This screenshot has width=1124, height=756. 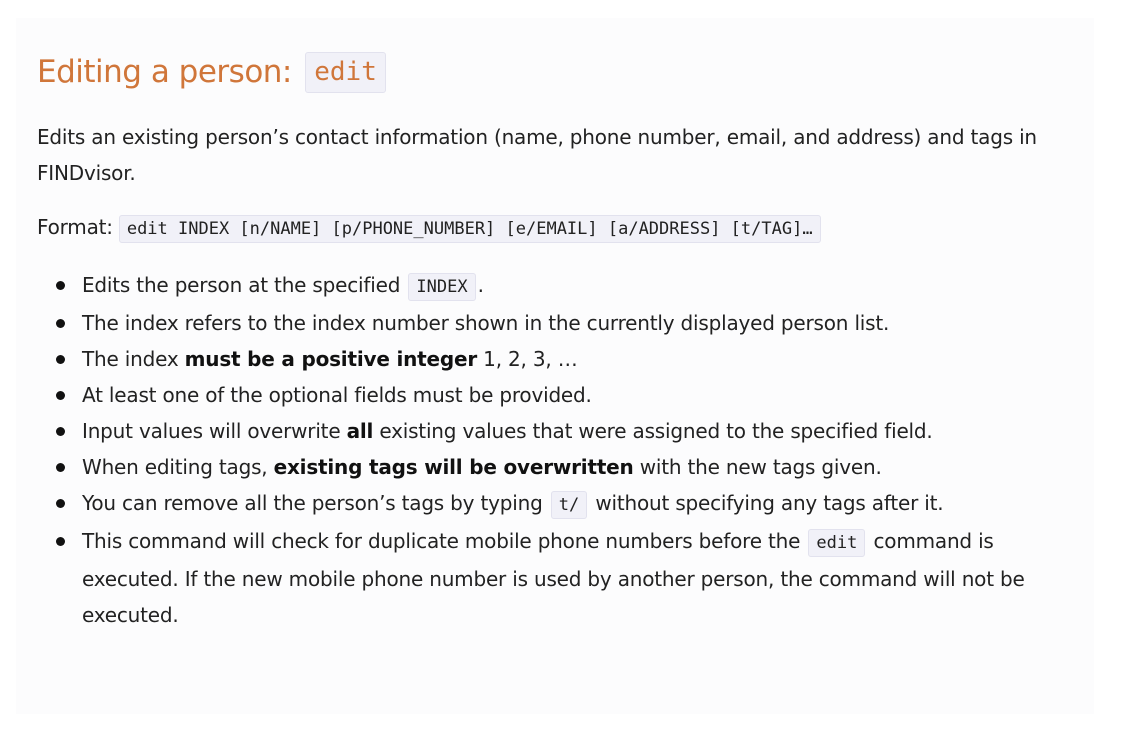 What do you see at coordinates (133, 359) in the screenshot?
I see `list-item-text: The index` at bounding box center [133, 359].